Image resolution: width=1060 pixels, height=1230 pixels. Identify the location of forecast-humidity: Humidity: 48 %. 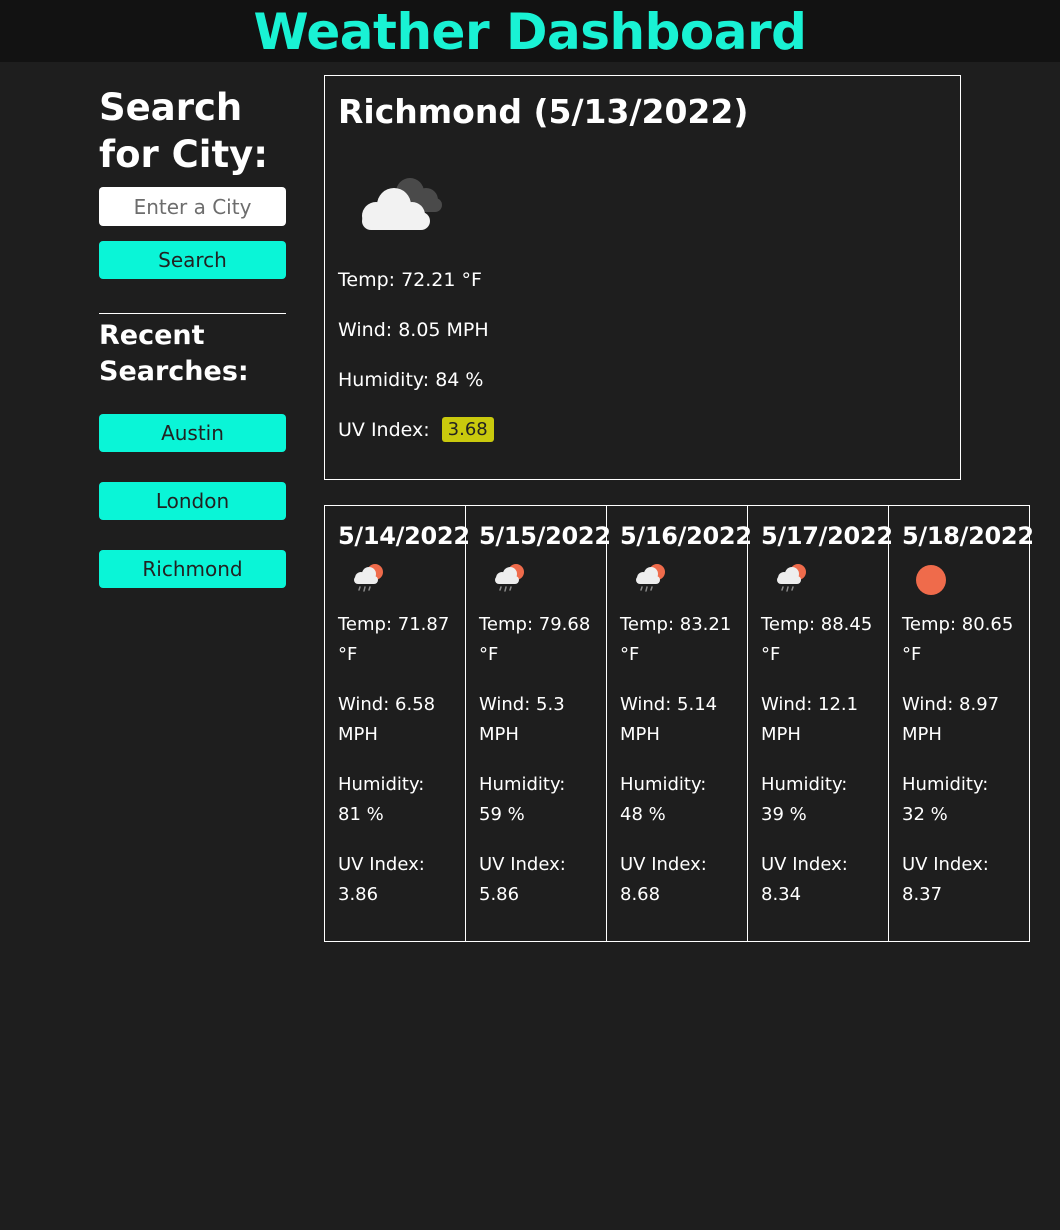
(663, 799).